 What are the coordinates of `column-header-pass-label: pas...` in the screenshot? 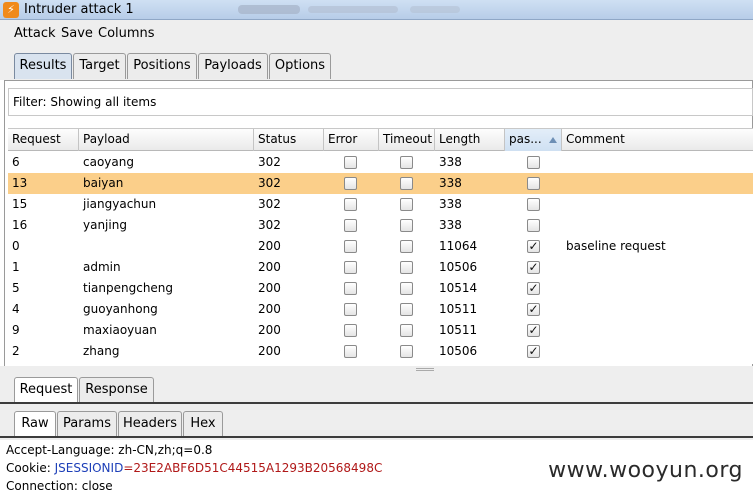 It's located at (525, 139).